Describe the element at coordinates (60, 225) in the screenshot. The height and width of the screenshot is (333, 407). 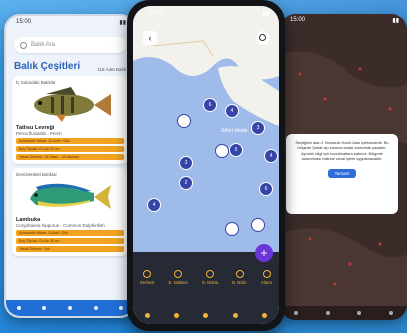
I see `fish-latin-name: Coryphaena hippurus - Common Dolphinfish` at that location.